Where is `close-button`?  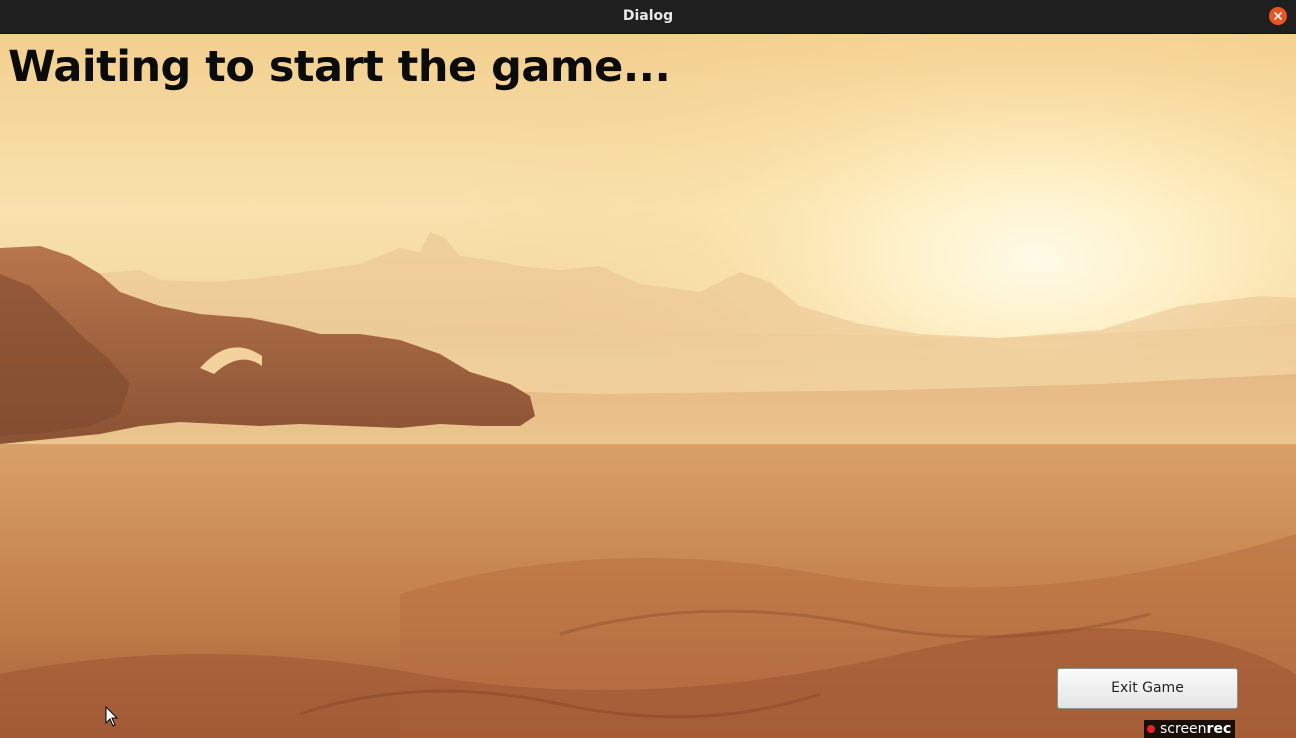 close-button is located at coordinates (1278, 16).